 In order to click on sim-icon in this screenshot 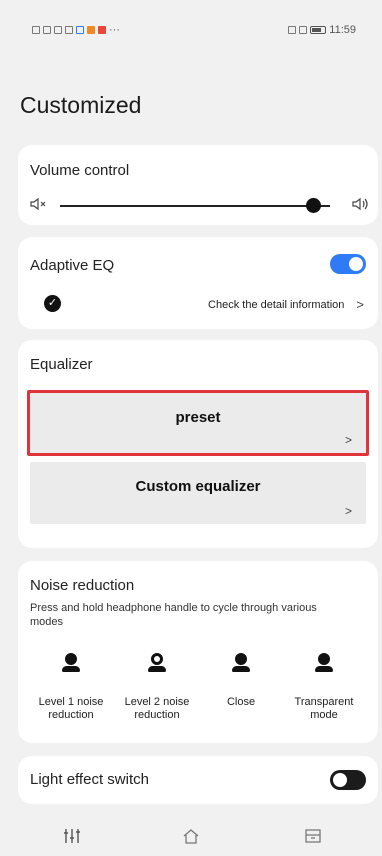, I will do `click(36, 30)`.